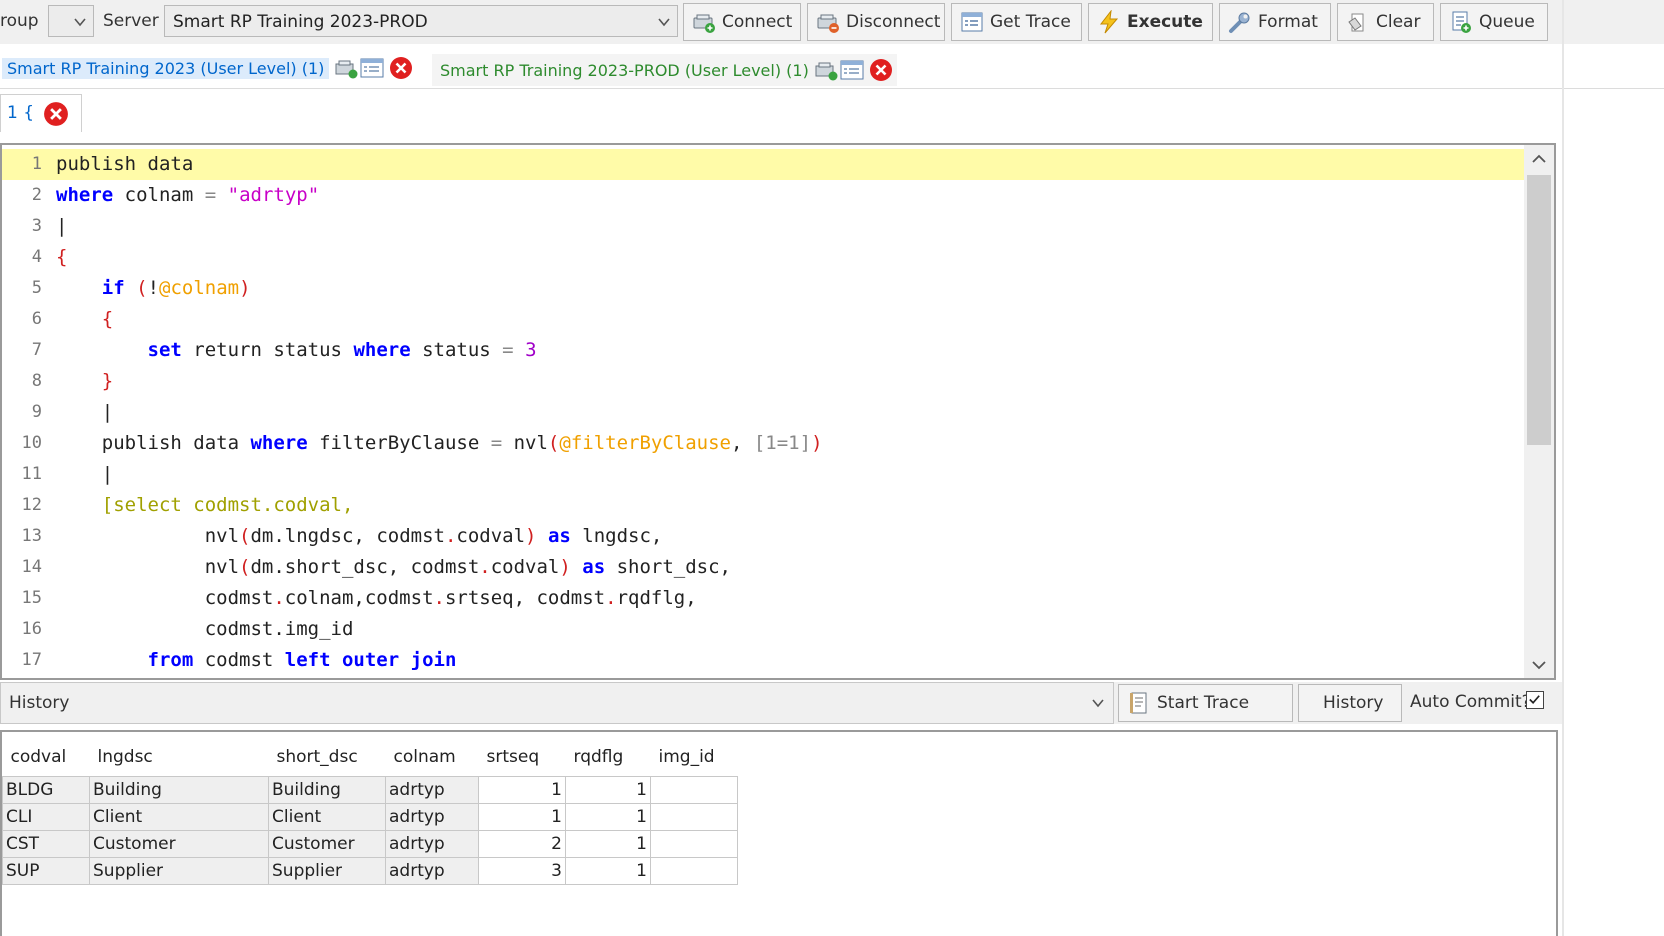 This screenshot has width=1664, height=936. I want to click on table-row: SUP Supplier Supplier adrtyp 3 1, so click(370, 871).